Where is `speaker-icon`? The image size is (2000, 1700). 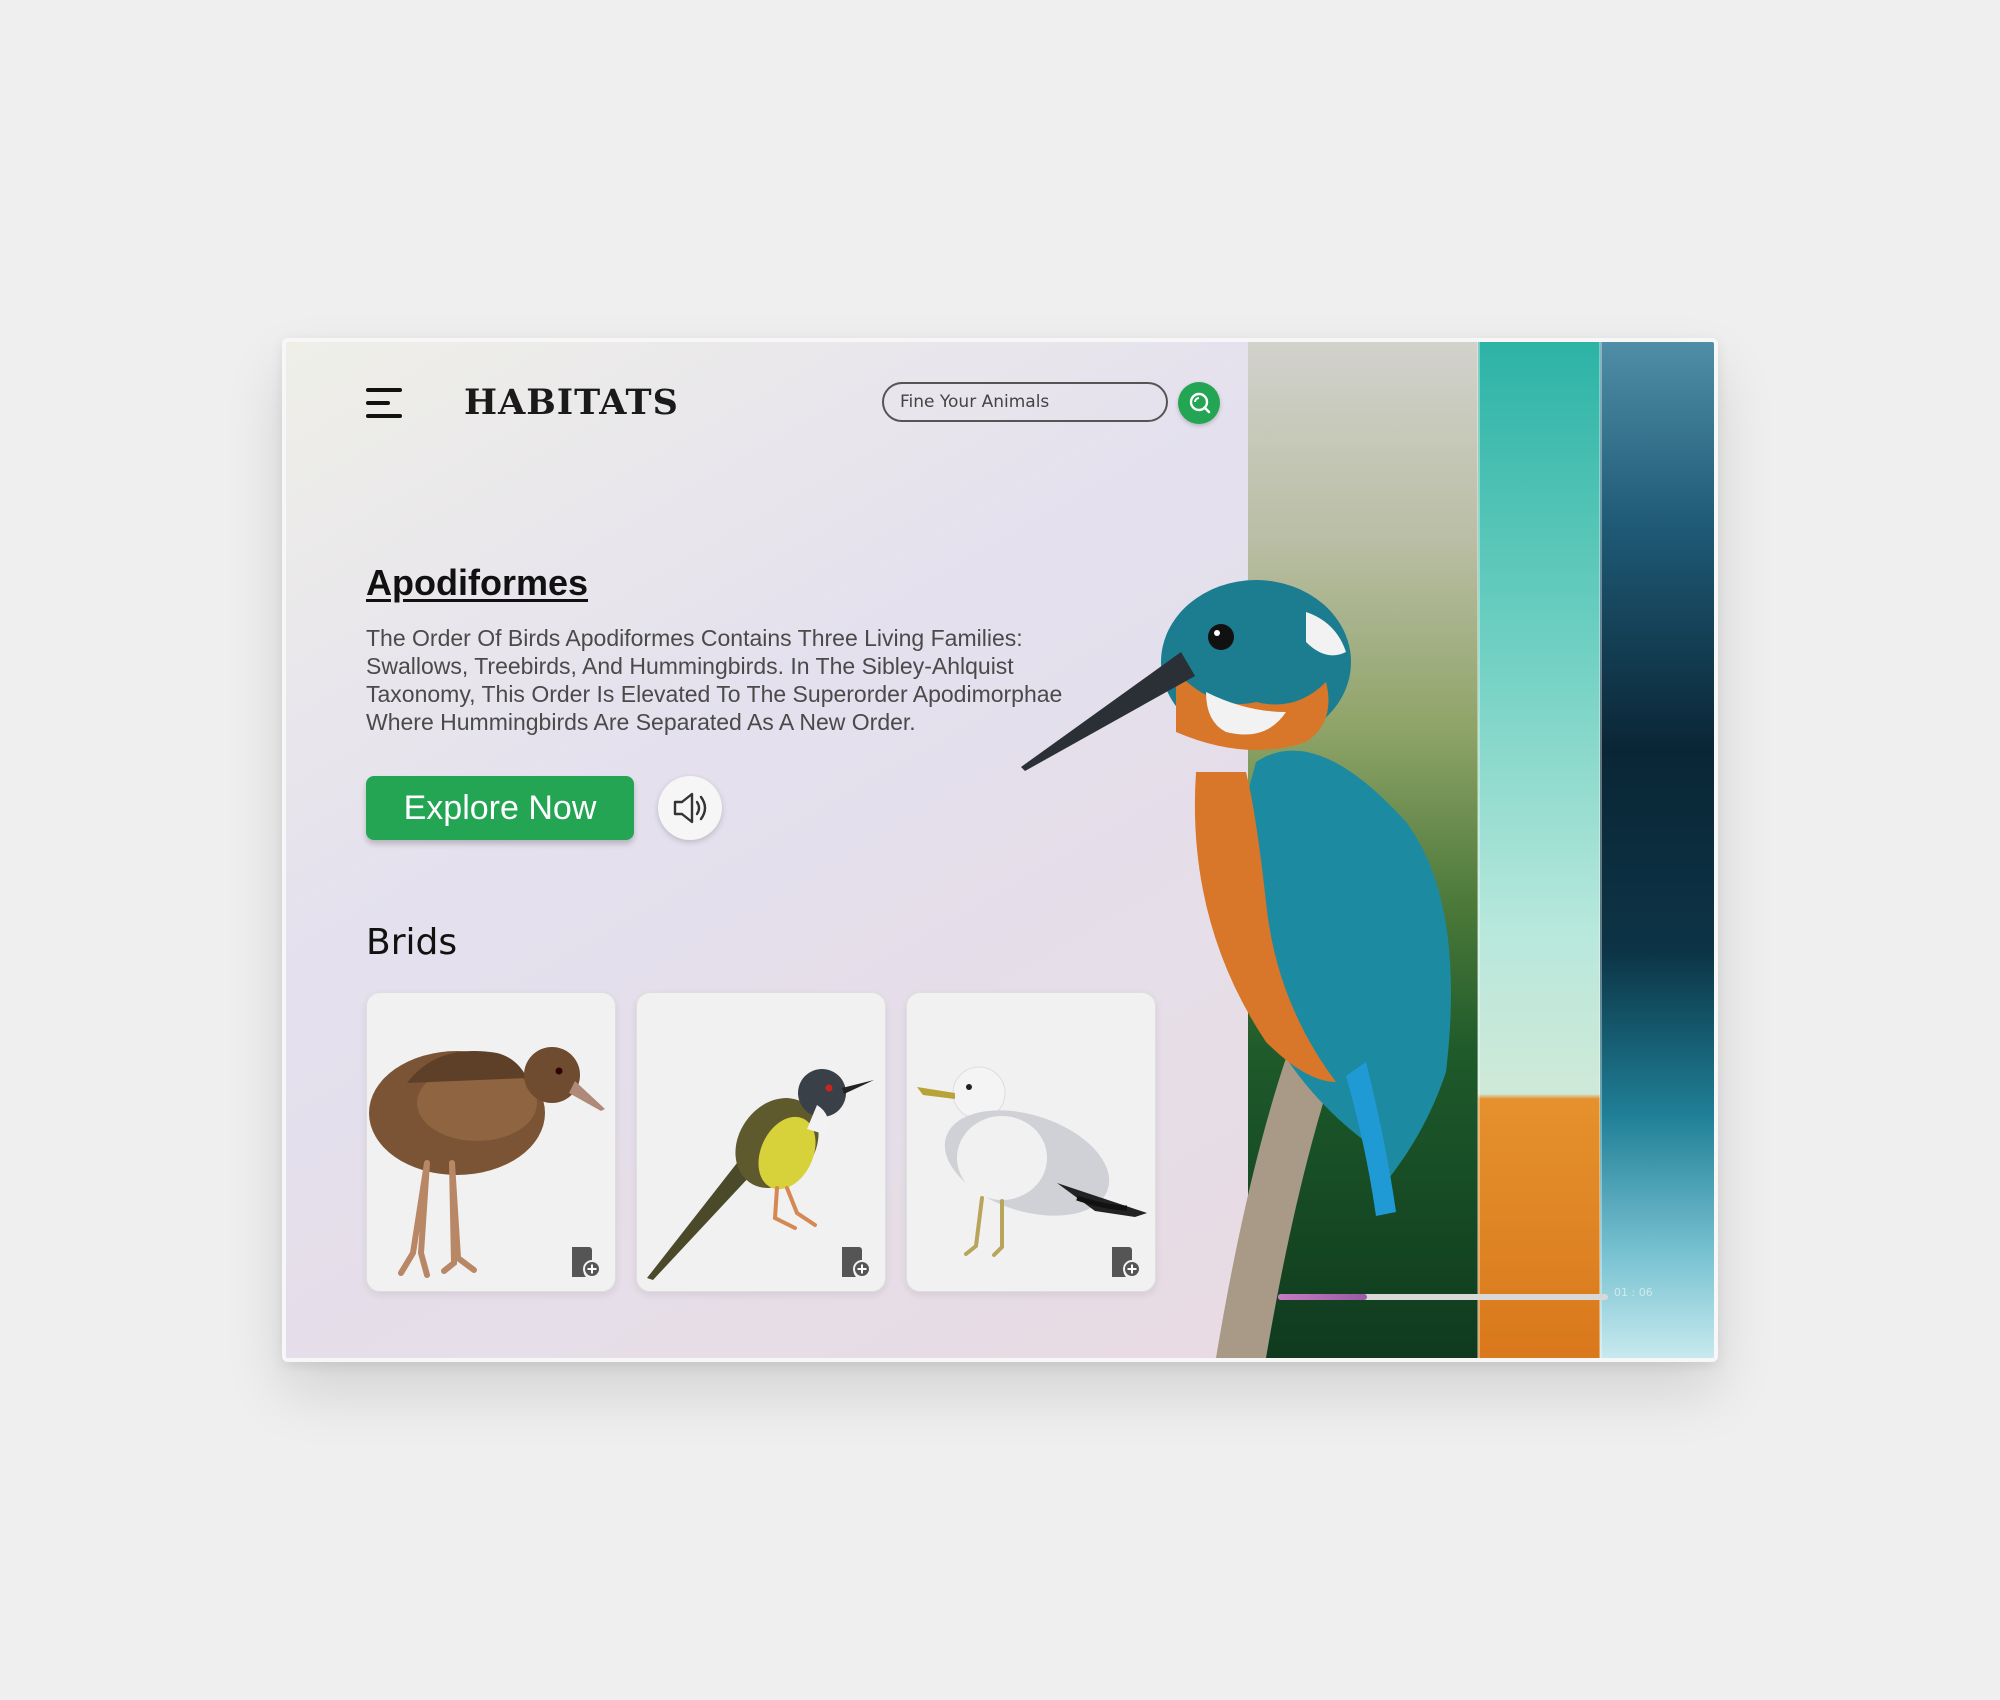
speaker-icon is located at coordinates (690, 808).